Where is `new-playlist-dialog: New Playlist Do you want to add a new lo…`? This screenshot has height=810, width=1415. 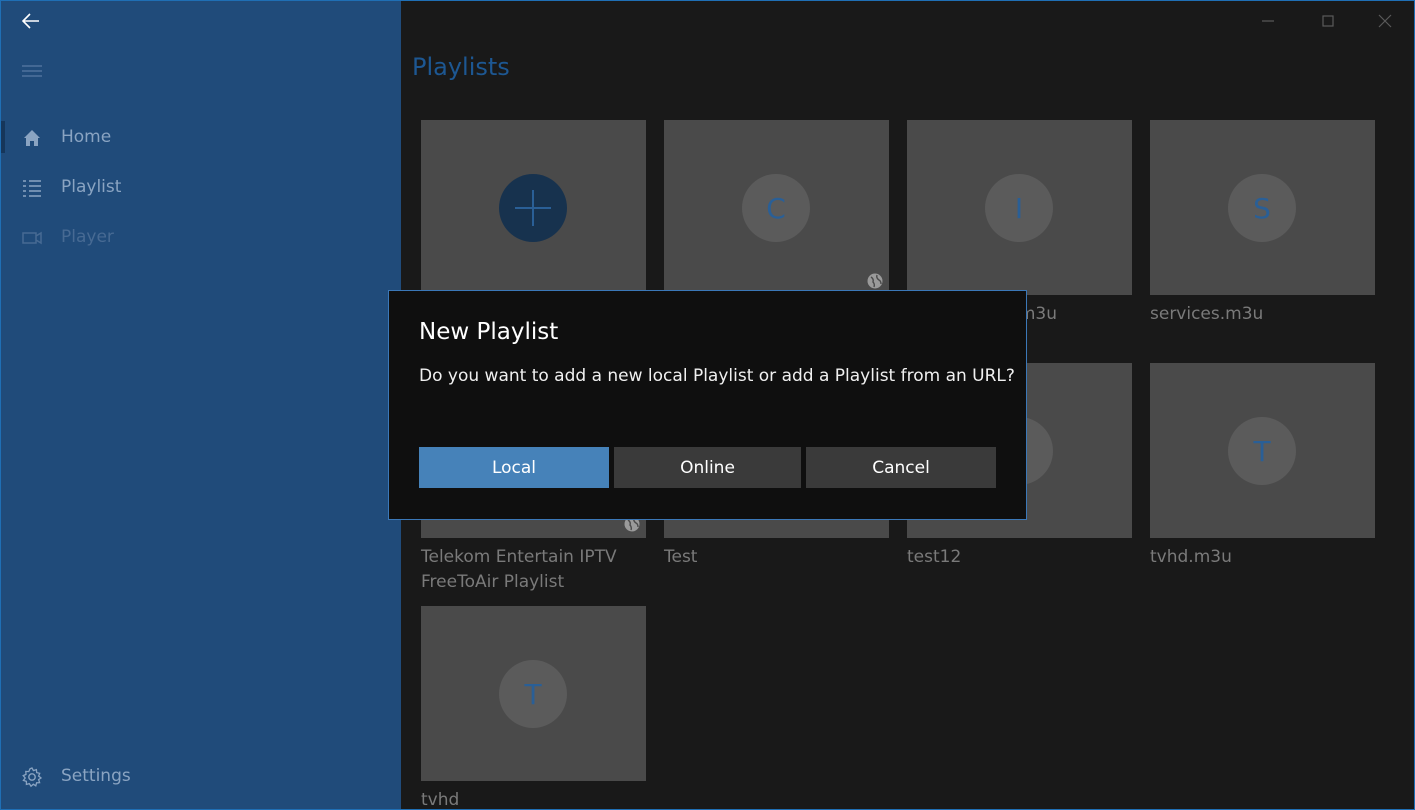
new-playlist-dialog: New Playlist Do you want to add a new lo… is located at coordinates (707, 405).